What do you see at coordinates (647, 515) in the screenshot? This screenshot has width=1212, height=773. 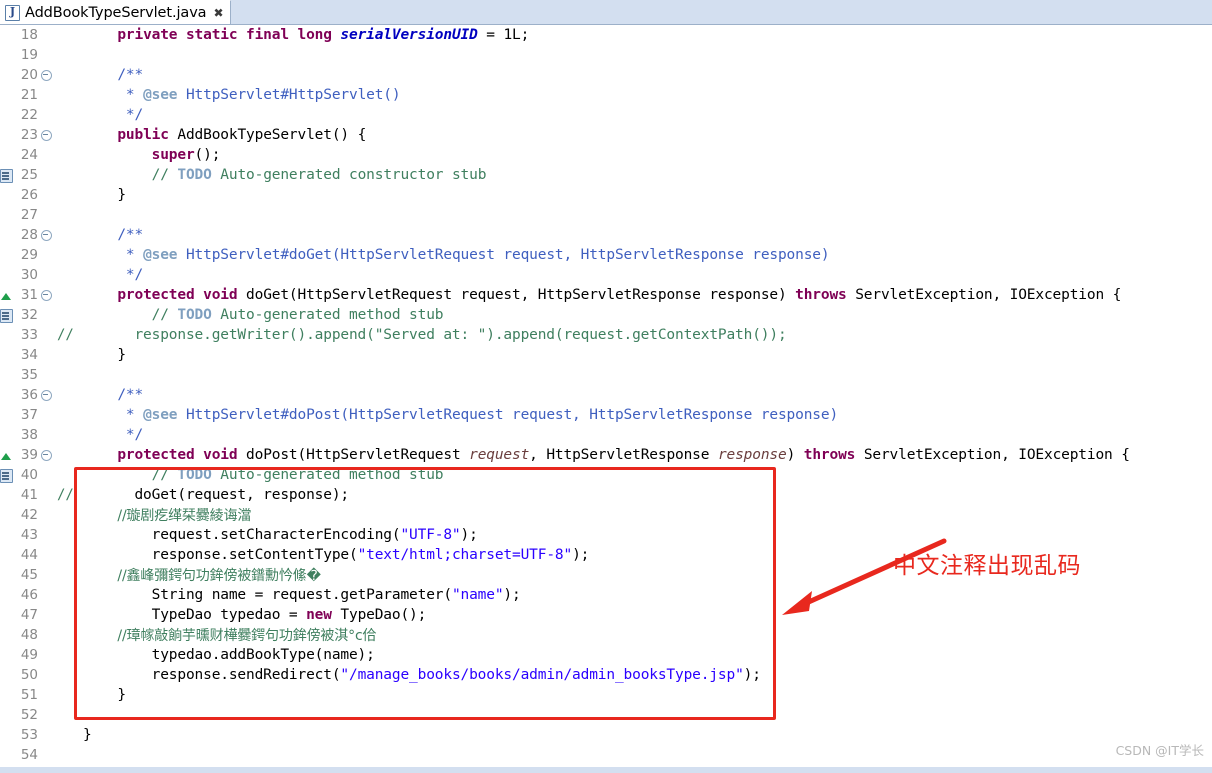 I see `code-text: //璇剧疙缂栞爨綾诲澢` at bounding box center [647, 515].